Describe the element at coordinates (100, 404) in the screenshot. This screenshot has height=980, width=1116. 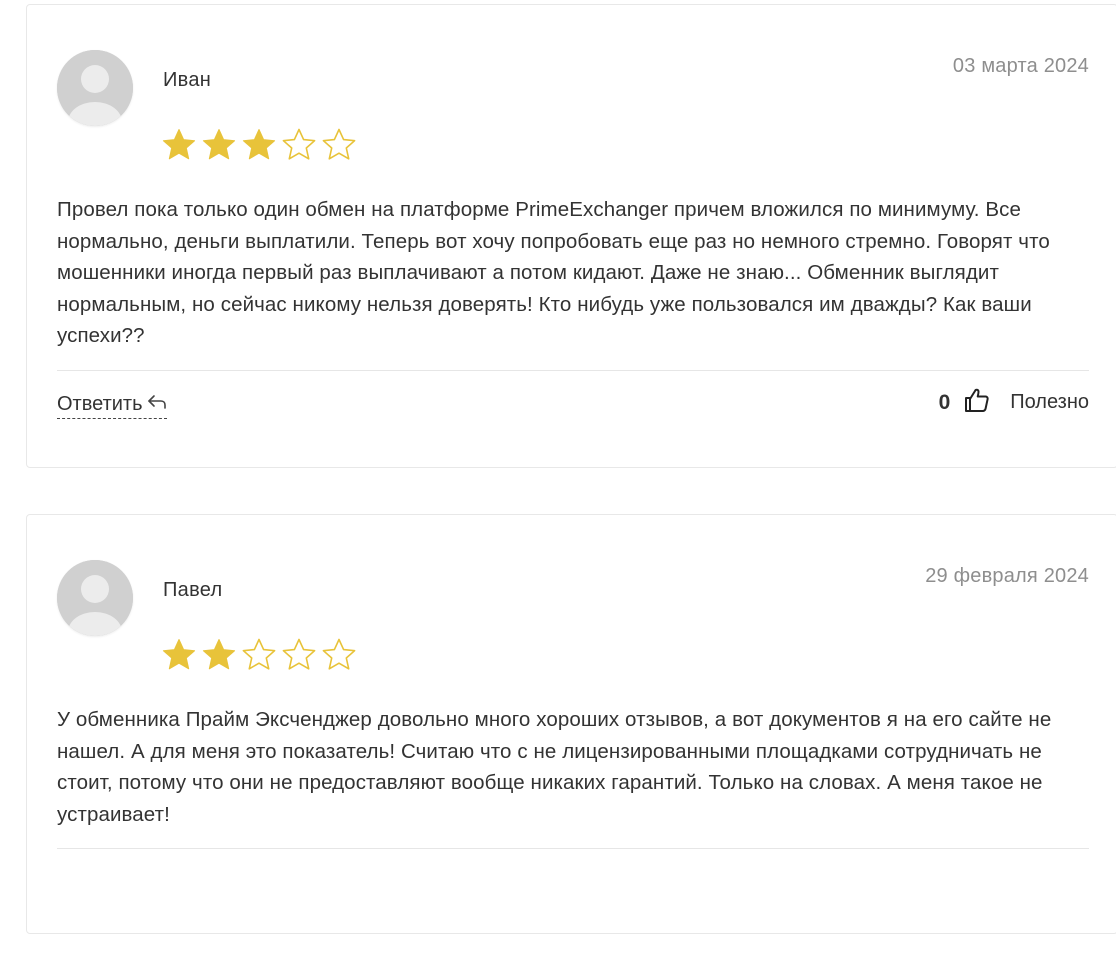
I see `reply-label: Ответить` at that location.